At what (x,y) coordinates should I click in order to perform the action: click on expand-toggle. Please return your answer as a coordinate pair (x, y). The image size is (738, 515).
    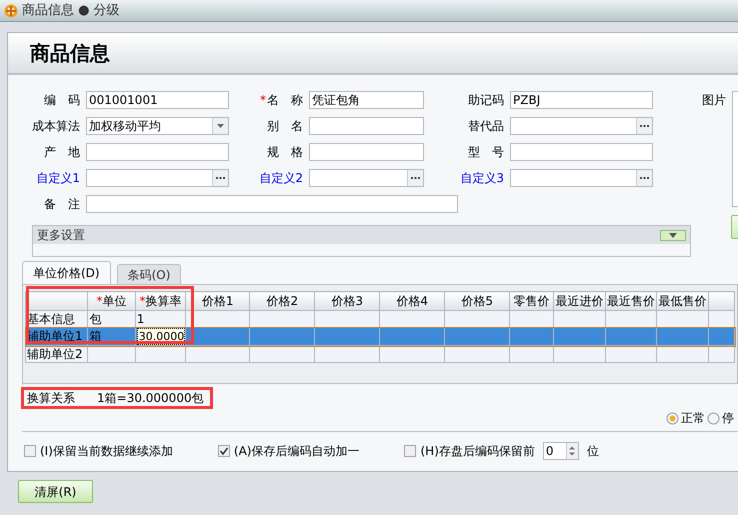
    Looking at the image, I should click on (673, 235).